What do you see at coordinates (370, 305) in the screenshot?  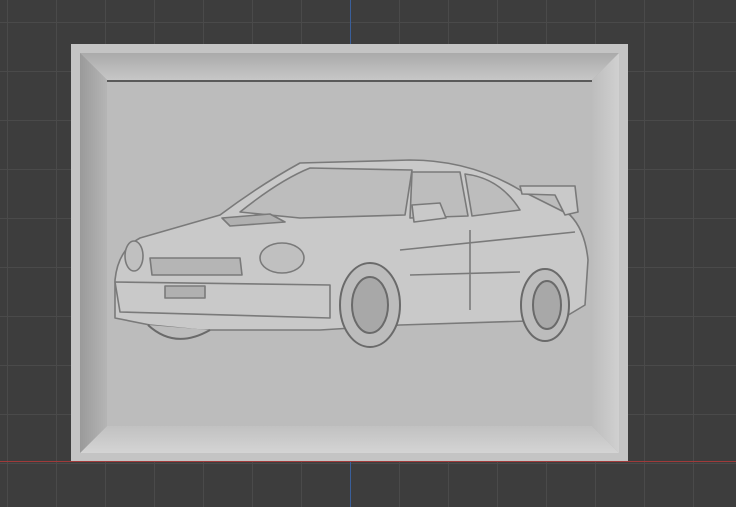 I see `front-wheel` at bounding box center [370, 305].